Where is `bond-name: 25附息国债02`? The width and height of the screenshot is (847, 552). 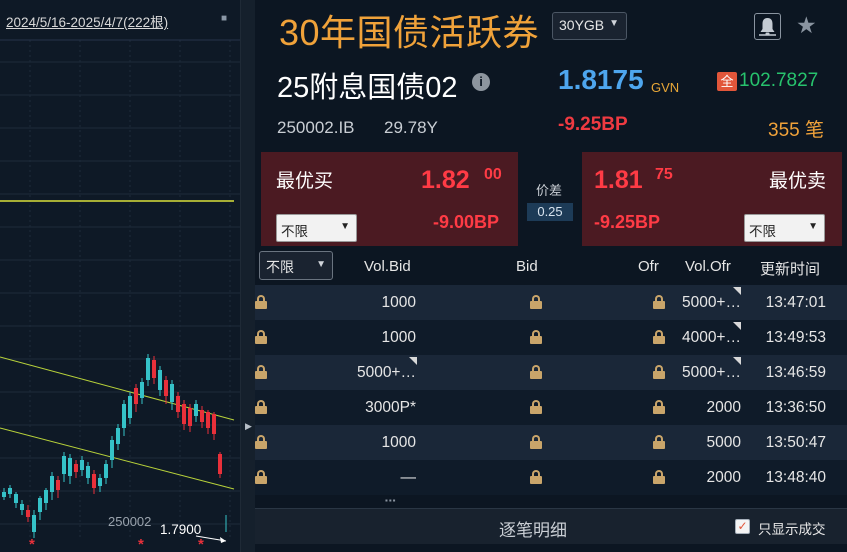 bond-name: 25附息国债02 is located at coordinates (367, 88).